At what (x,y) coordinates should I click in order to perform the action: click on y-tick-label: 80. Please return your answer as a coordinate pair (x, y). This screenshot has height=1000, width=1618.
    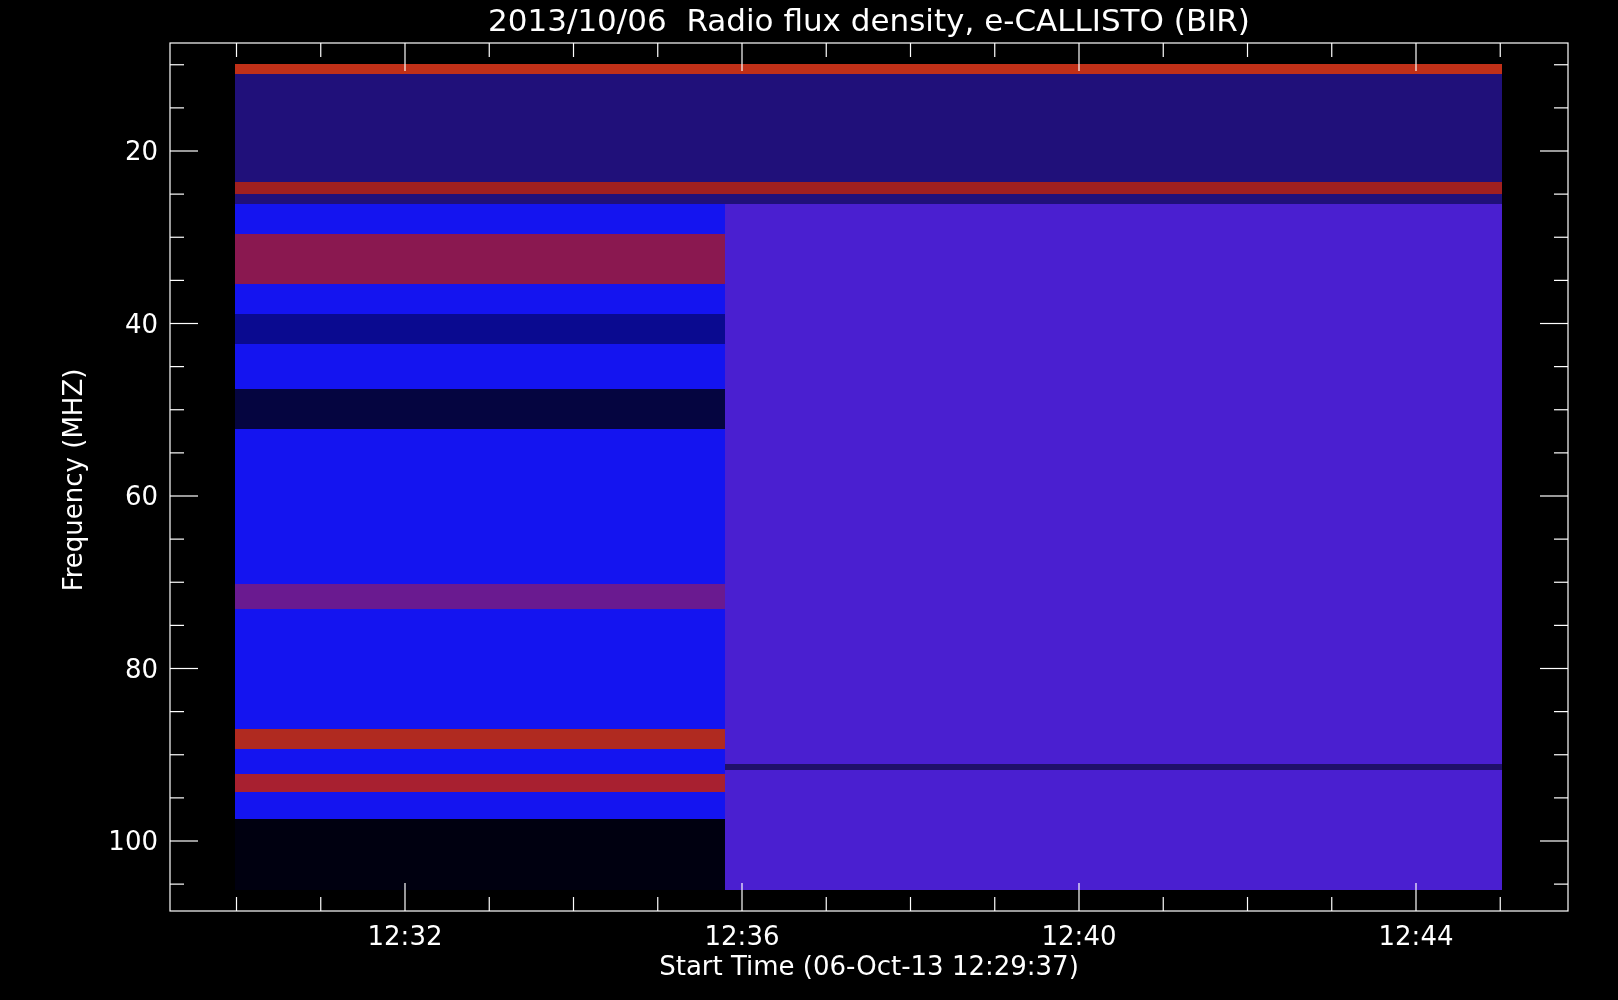
    Looking at the image, I should click on (141, 668).